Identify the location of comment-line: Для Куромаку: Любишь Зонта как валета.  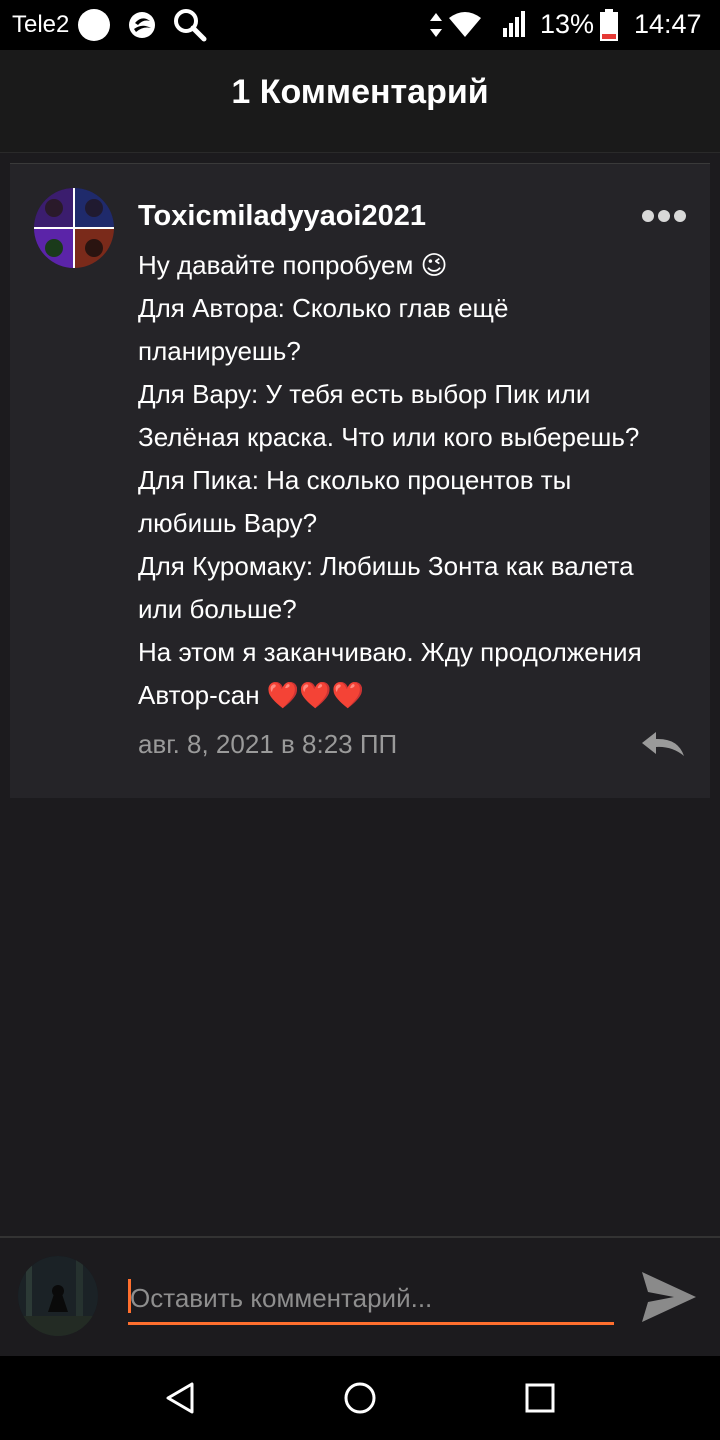
(386, 566).